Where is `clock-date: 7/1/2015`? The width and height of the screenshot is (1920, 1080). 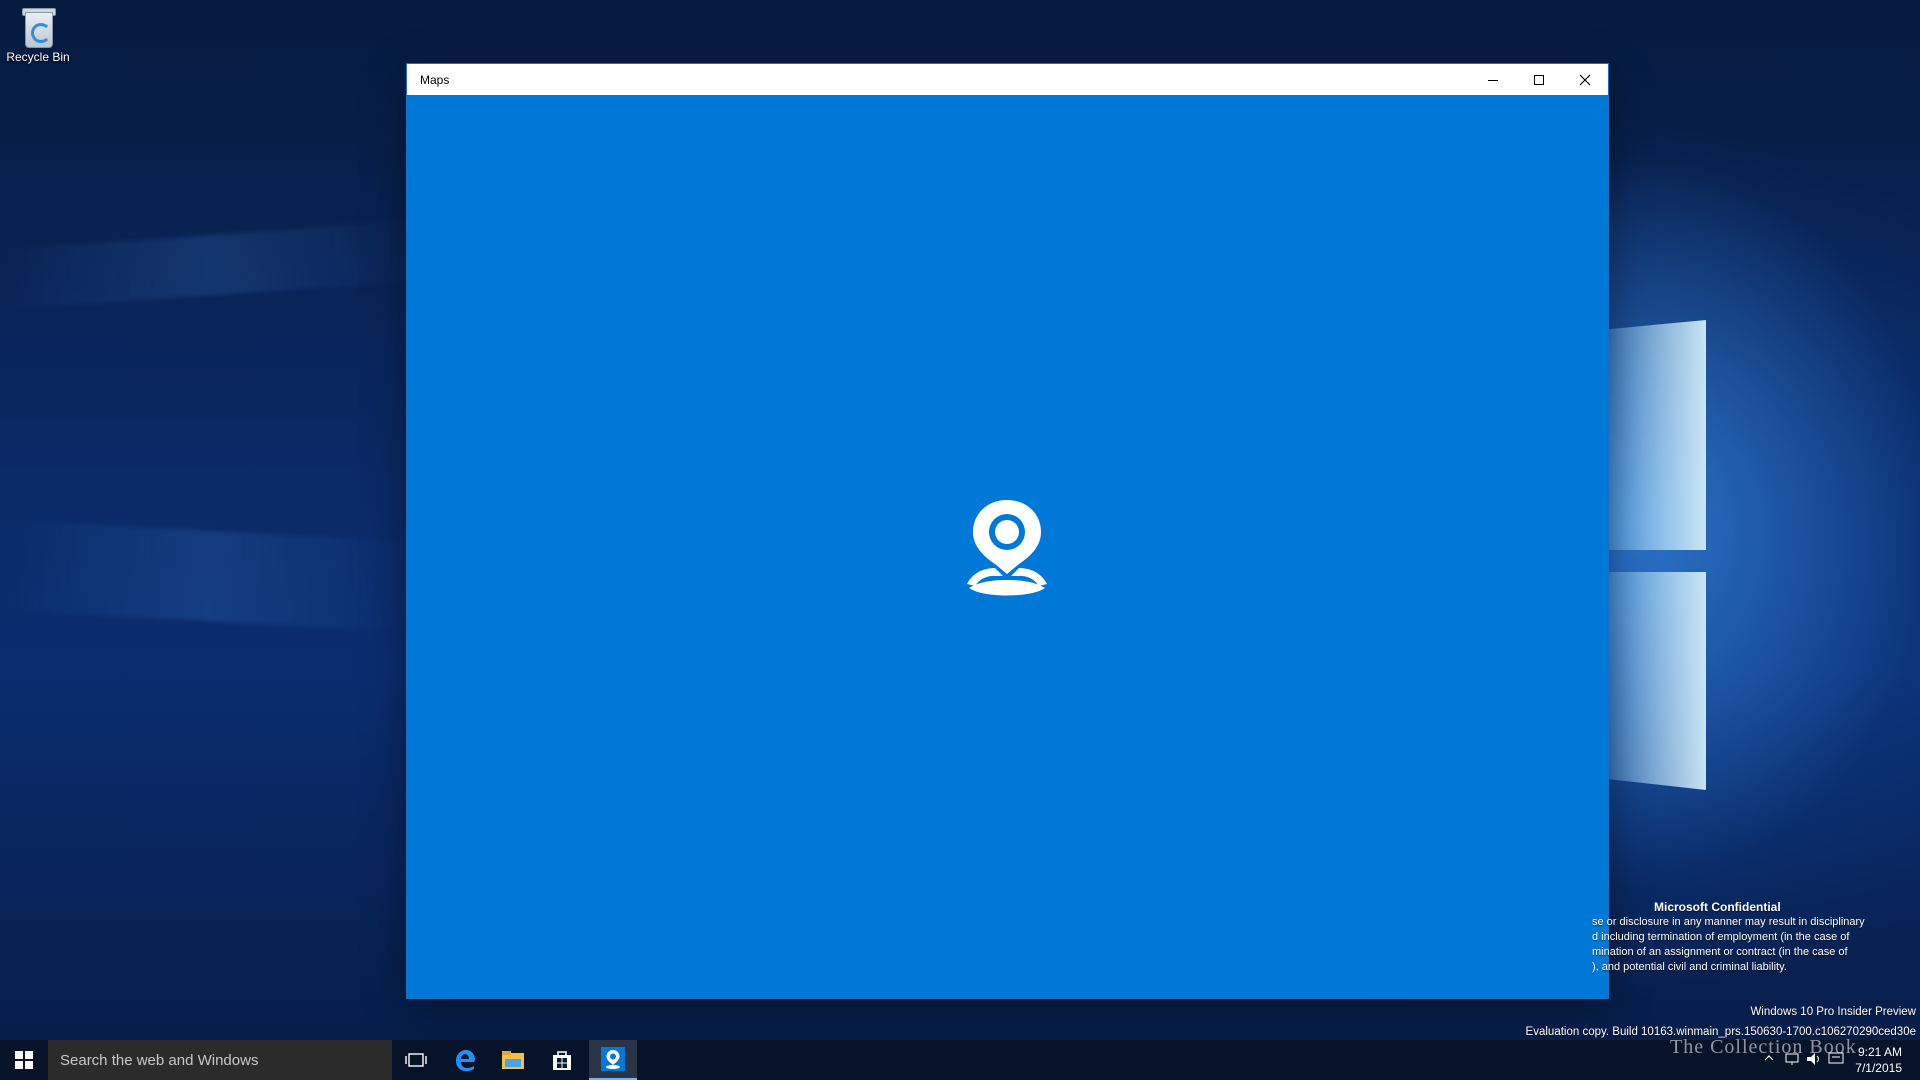 clock-date: 7/1/2015 is located at coordinates (1878, 1068).